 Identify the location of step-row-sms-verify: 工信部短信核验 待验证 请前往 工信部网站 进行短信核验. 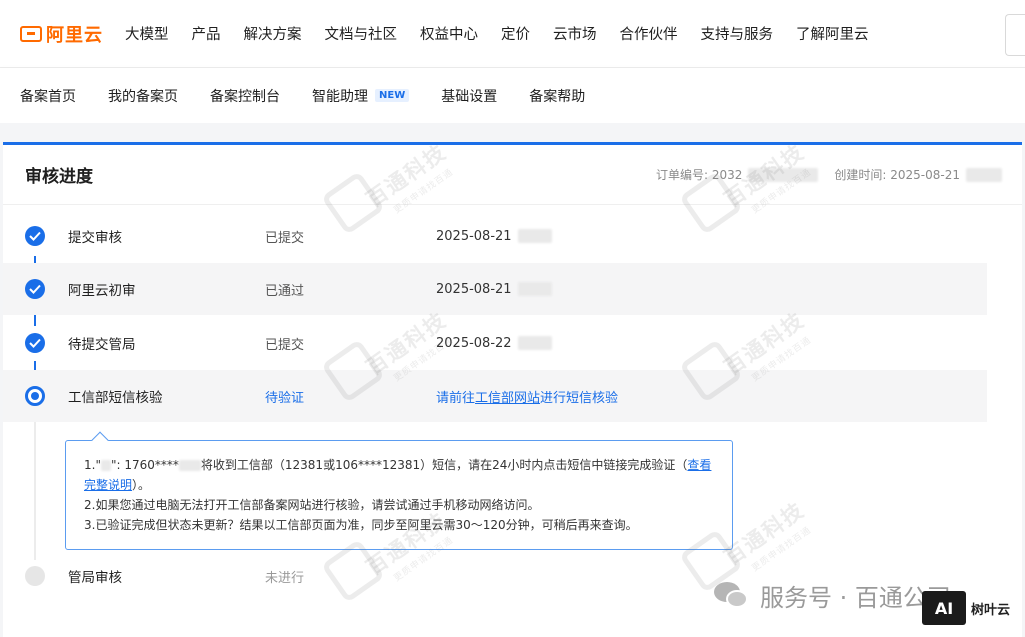
(495, 396).